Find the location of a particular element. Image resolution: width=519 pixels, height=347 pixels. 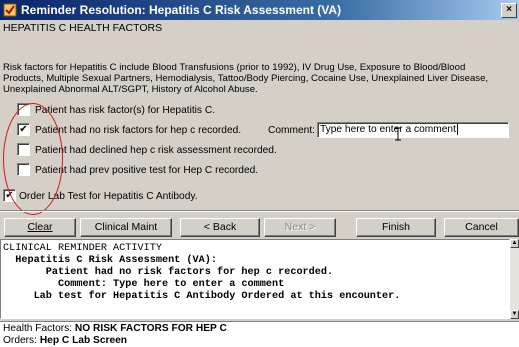

checkbox-no-risk-factors: ✔ is located at coordinates (23, 129).